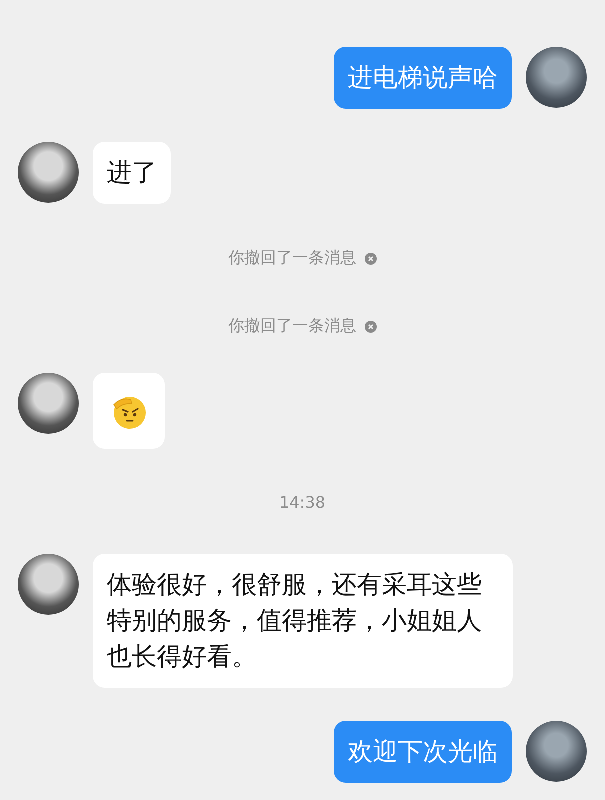  What do you see at coordinates (132, 173) in the screenshot?
I see `message-bubble: 进了` at bounding box center [132, 173].